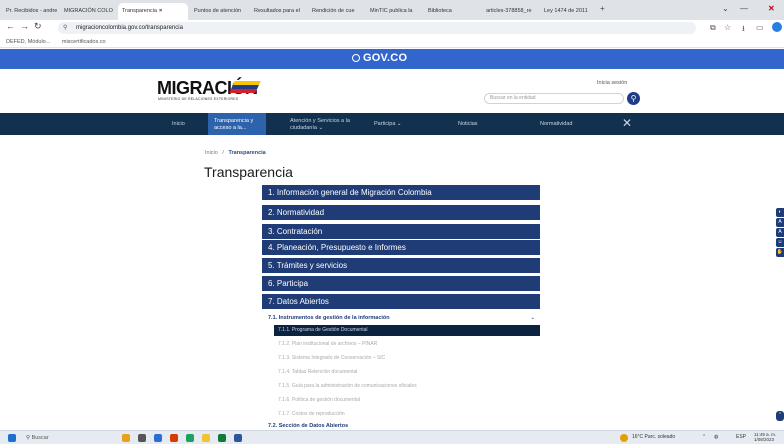 The height and width of the screenshot is (444, 784). I want to click on new-tab-icon: +, so click(602, 8).